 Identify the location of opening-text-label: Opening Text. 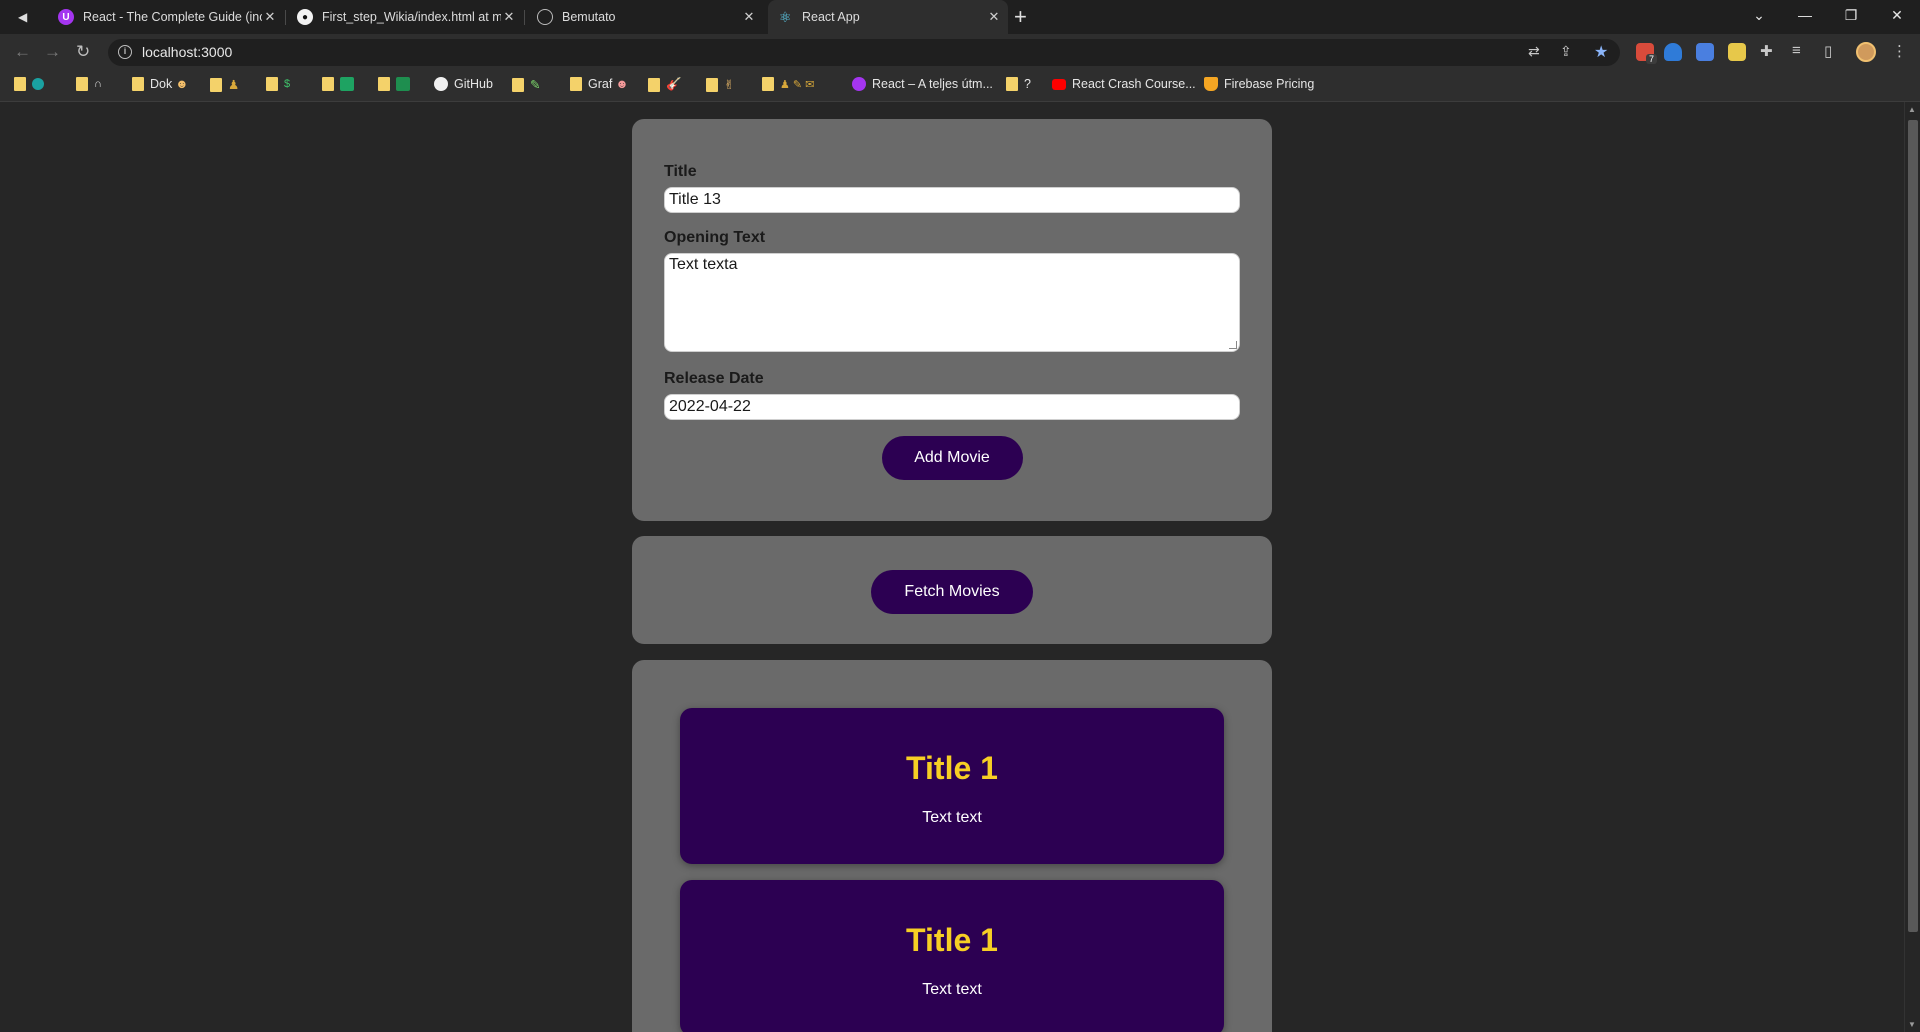
(715, 237).